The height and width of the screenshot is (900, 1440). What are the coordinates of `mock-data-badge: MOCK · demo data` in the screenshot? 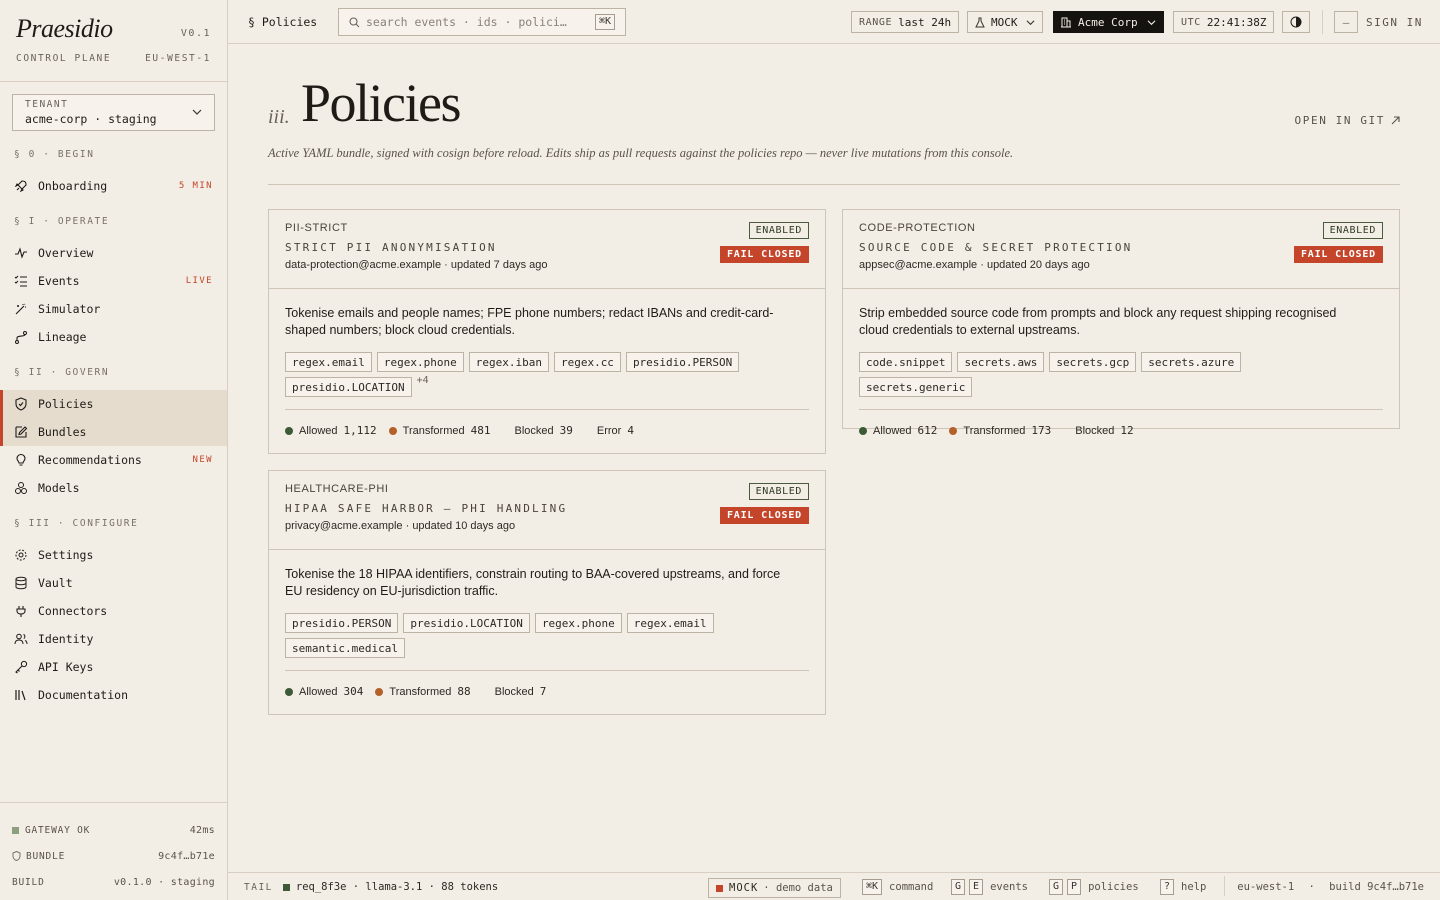 It's located at (774, 888).